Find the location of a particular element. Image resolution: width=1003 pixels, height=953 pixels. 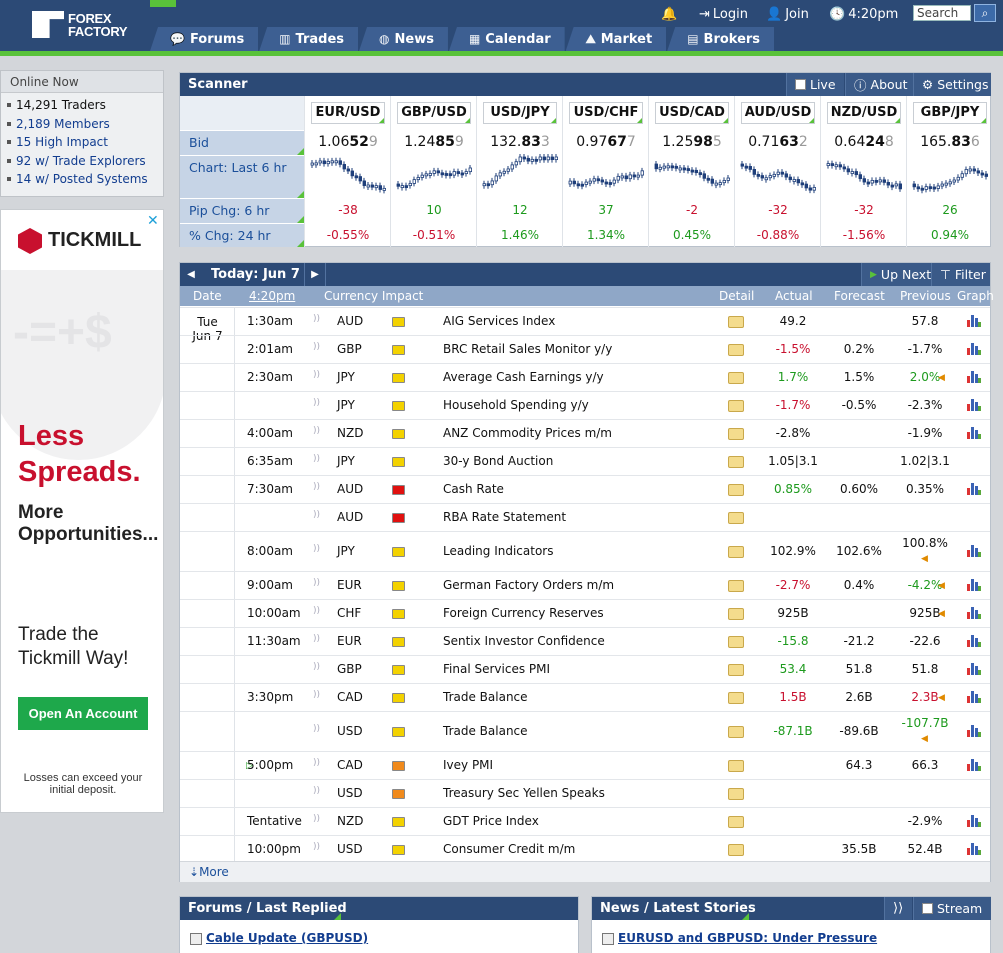

calendar-row: Tentative)) NZD GDT Price Index -2.9% is located at coordinates (585, 821).